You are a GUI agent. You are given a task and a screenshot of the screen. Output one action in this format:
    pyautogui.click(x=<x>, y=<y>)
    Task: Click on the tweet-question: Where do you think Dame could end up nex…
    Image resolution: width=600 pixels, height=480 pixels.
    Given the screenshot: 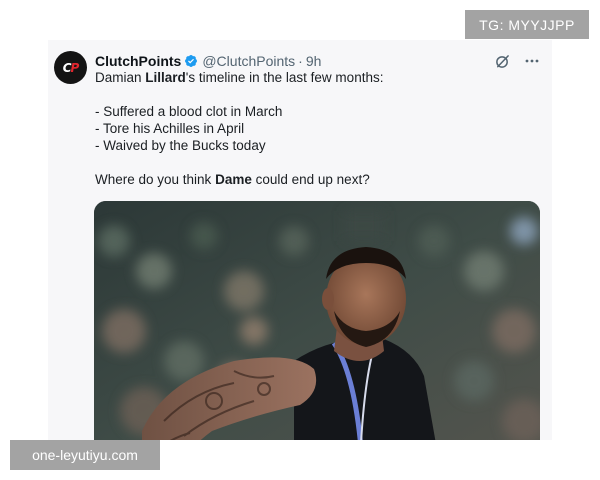 What is the action you would take?
    pyautogui.click(x=232, y=179)
    